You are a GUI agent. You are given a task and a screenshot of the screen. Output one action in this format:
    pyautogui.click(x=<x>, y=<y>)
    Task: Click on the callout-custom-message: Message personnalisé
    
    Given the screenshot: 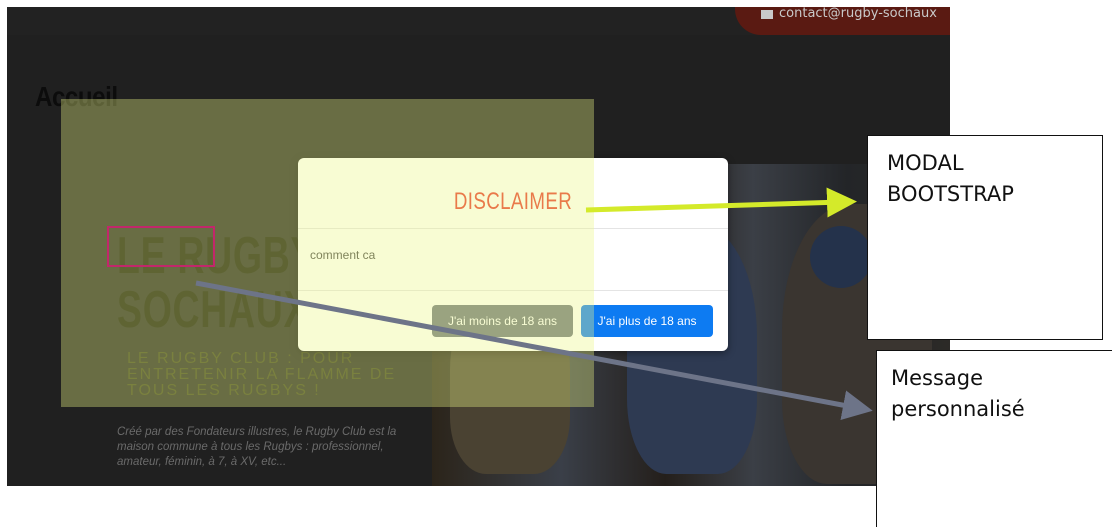 What is the action you would take?
    pyautogui.click(x=994, y=438)
    